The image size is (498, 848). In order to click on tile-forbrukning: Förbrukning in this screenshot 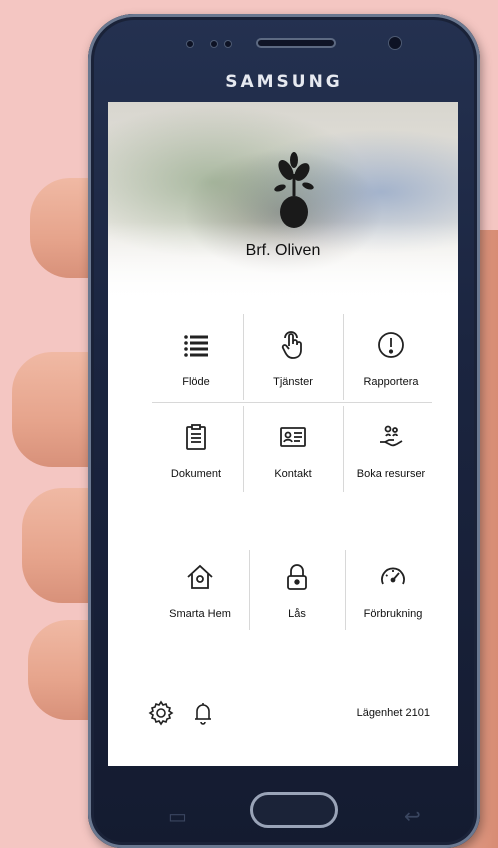, I will do `click(393, 593)`.